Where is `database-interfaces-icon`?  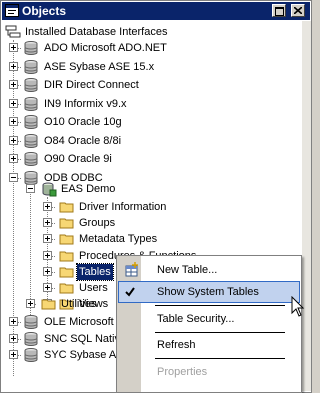
database-interfaces-icon is located at coordinates (13, 31).